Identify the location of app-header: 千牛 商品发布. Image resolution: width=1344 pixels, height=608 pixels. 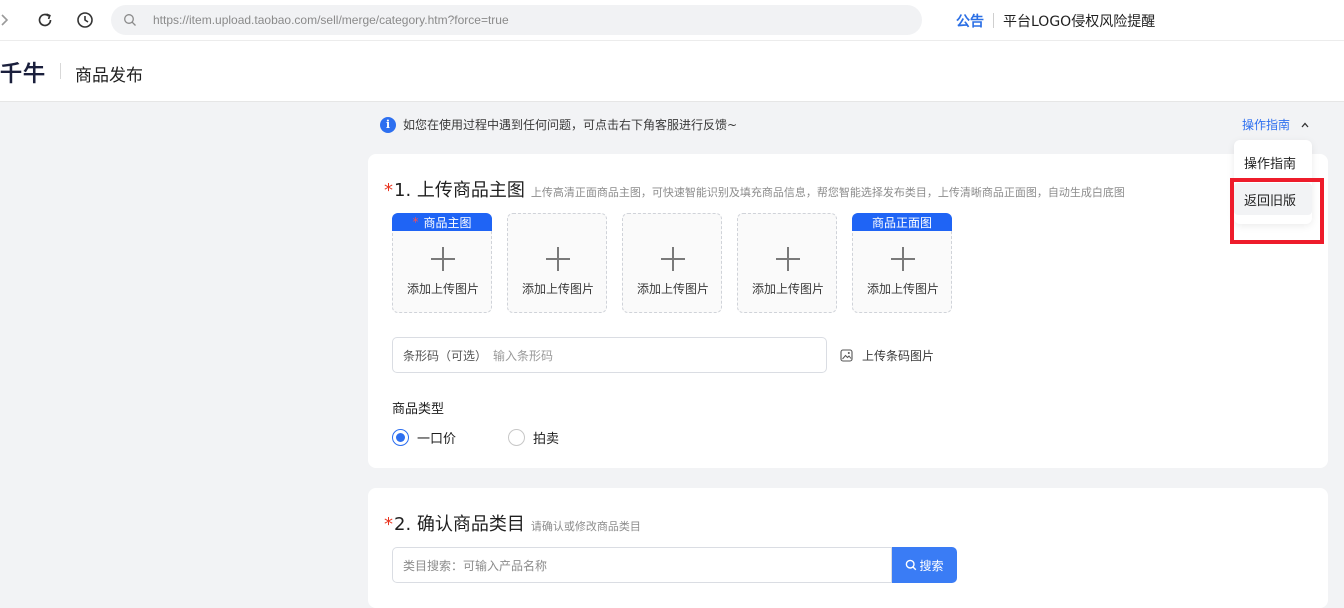
(672, 71).